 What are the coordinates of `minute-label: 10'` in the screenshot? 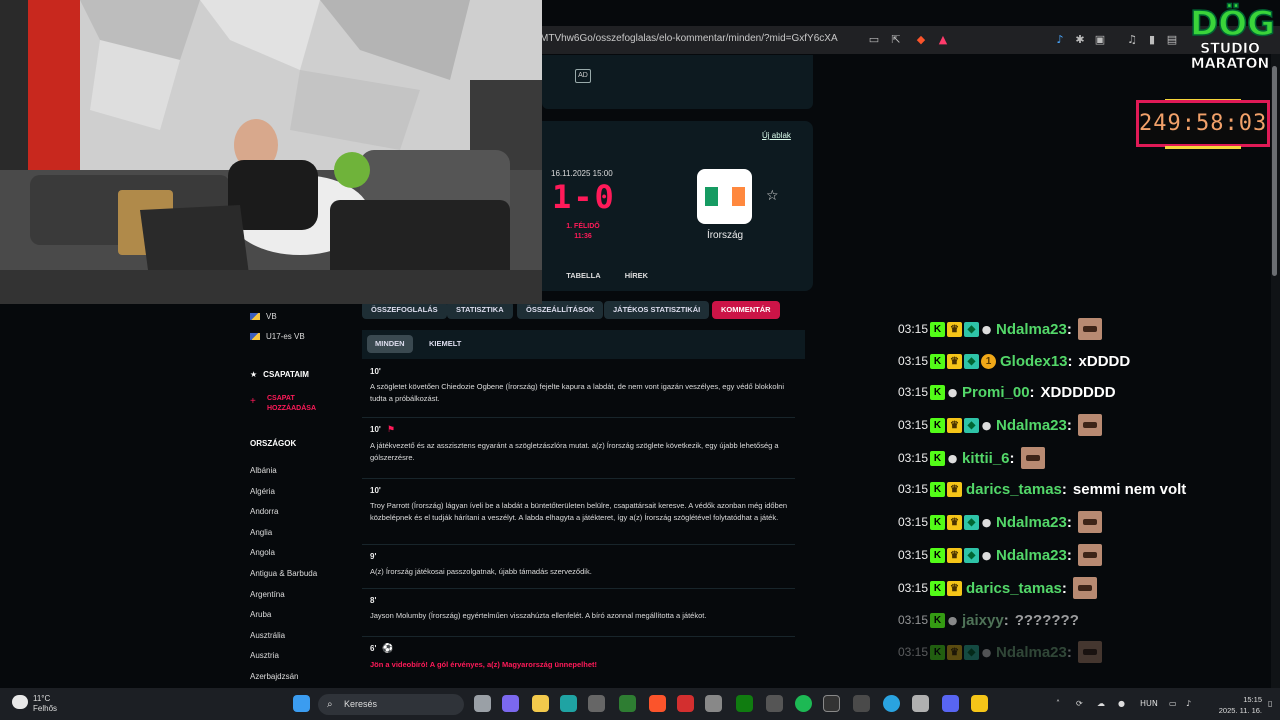 It's located at (375, 371).